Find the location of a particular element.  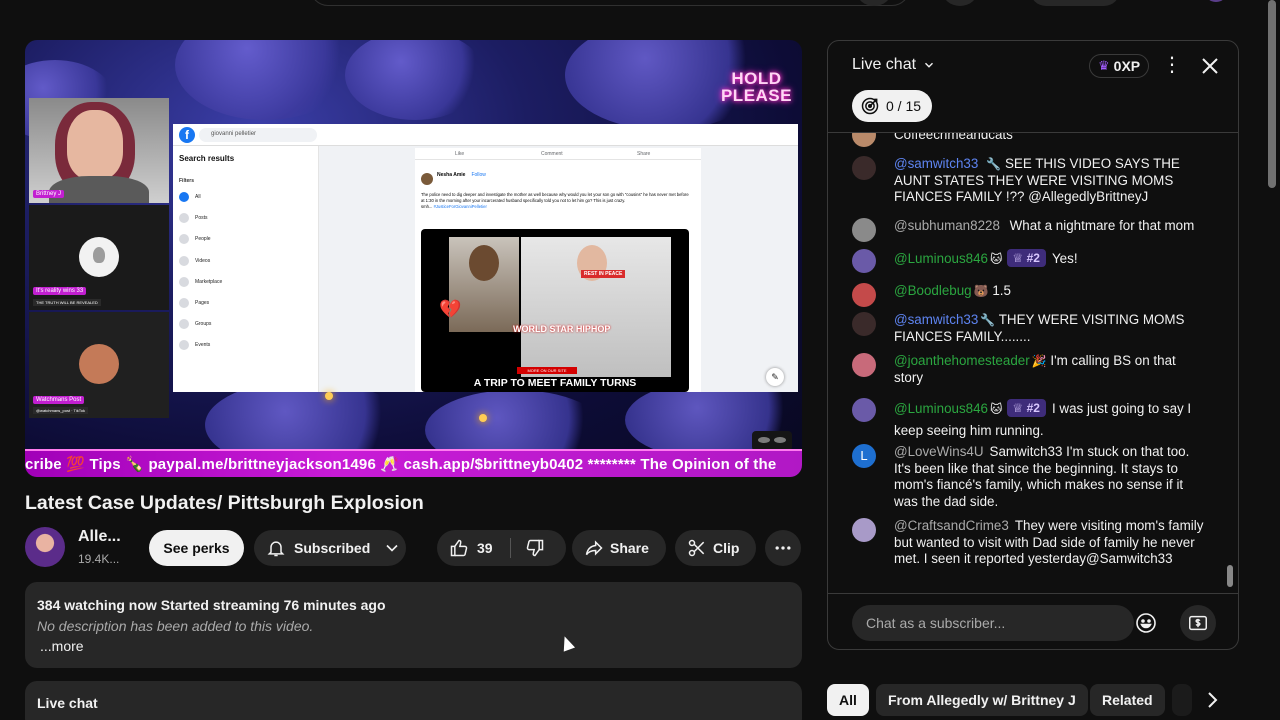

post-comment: Comment is located at coordinates (552, 154).